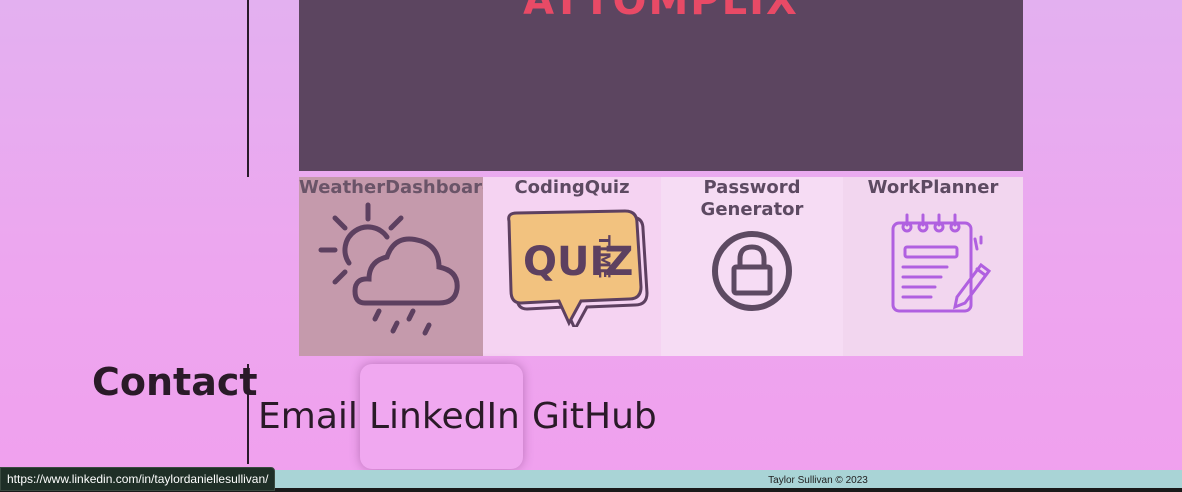 The height and width of the screenshot is (492, 1182). I want to click on project-label-weather-dashboard: WeatherDashboard, so click(397, 187).